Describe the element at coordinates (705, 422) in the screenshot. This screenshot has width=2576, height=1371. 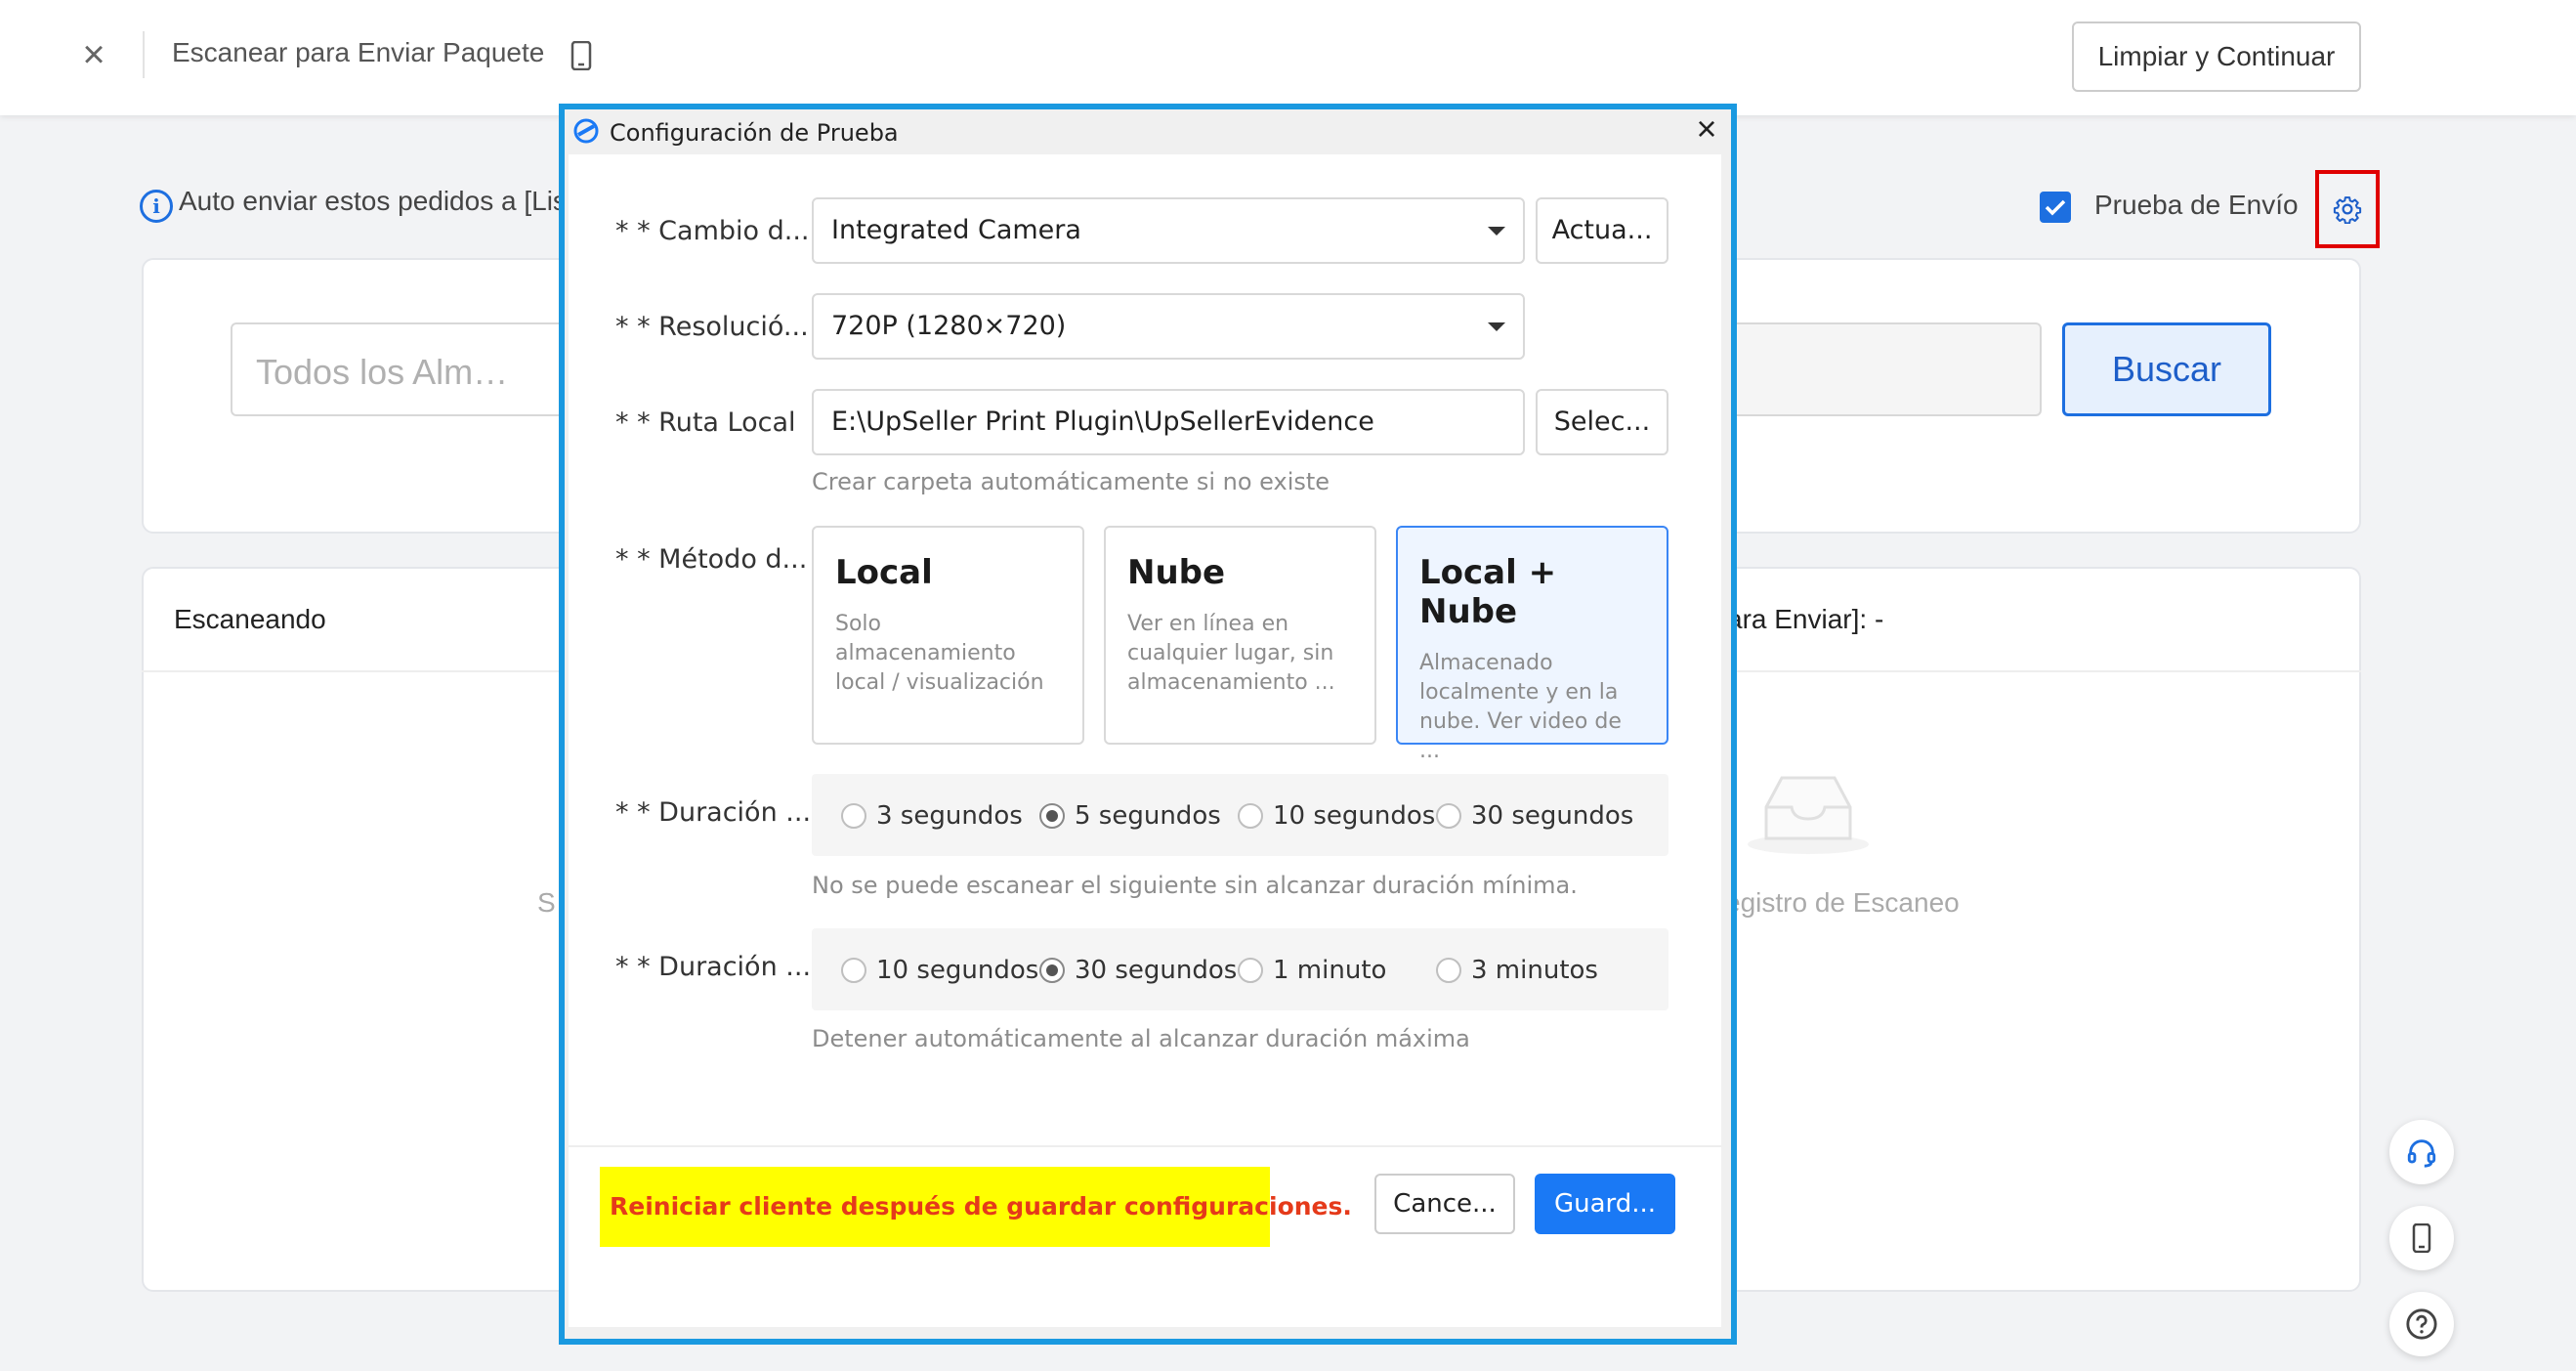
I see `local-path-label: * * Ruta Local` at that location.